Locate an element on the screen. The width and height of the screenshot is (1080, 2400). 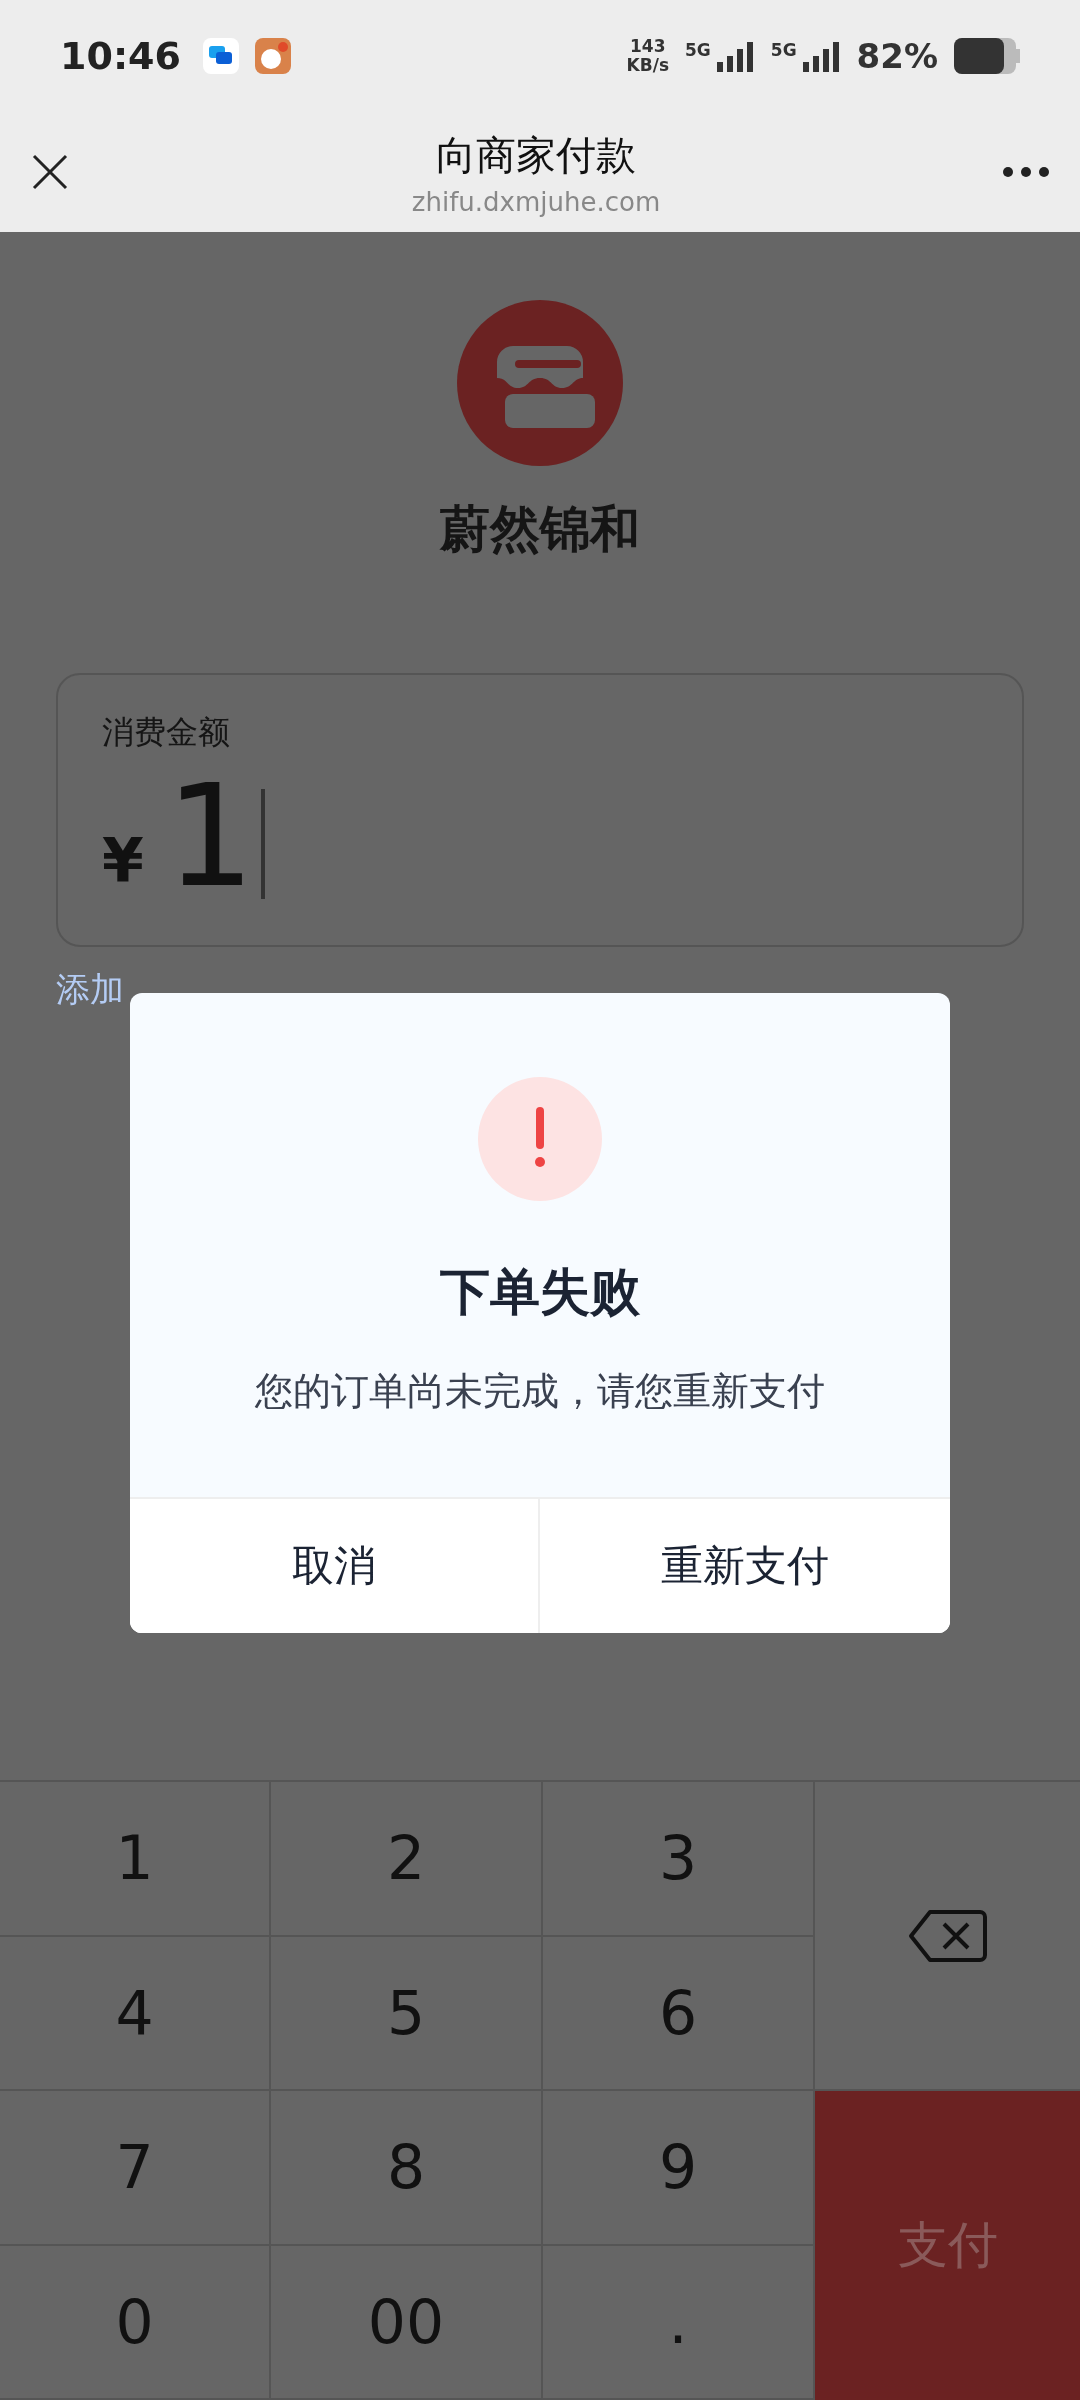
clock: 10:46 is located at coordinates (120, 56).